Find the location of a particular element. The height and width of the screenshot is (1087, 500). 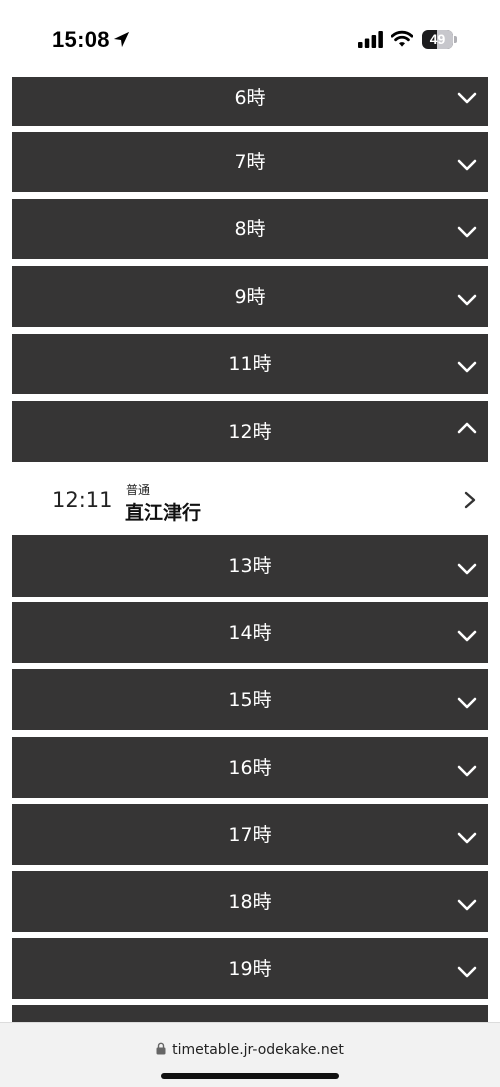

hour-label: 7時 is located at coordinates (250, 162).